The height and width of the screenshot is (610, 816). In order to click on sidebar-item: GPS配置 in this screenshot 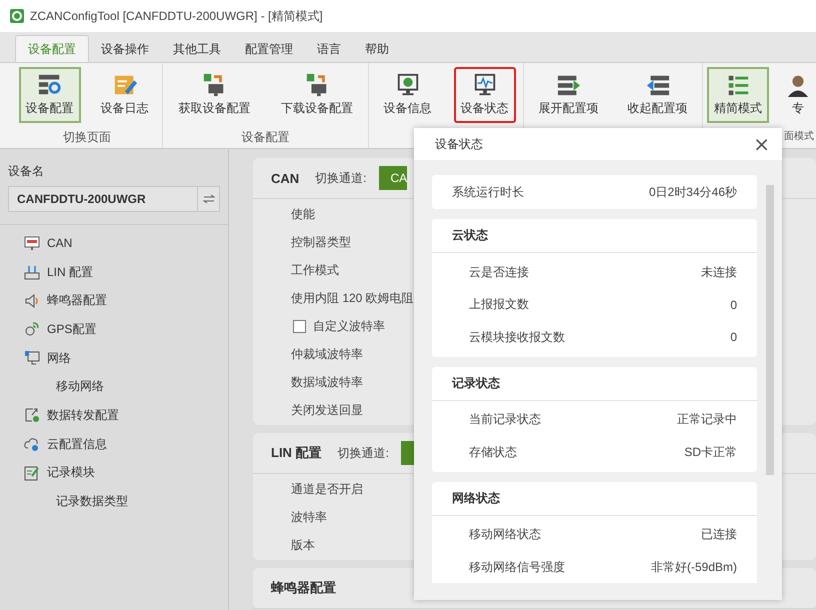, I will do `click(126, 329)`.